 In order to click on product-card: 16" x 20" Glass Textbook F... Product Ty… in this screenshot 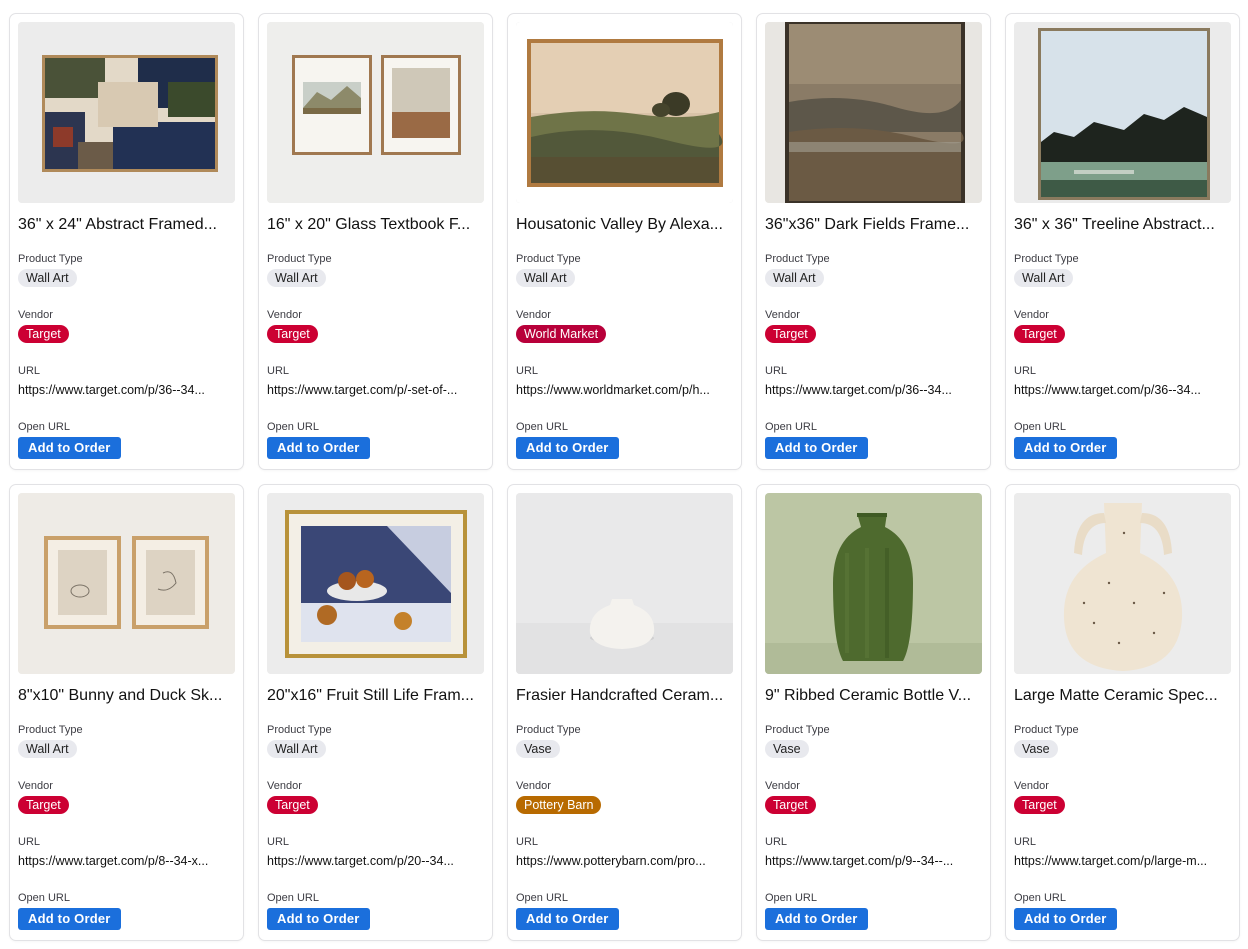, I will do `click(375, 241)`.